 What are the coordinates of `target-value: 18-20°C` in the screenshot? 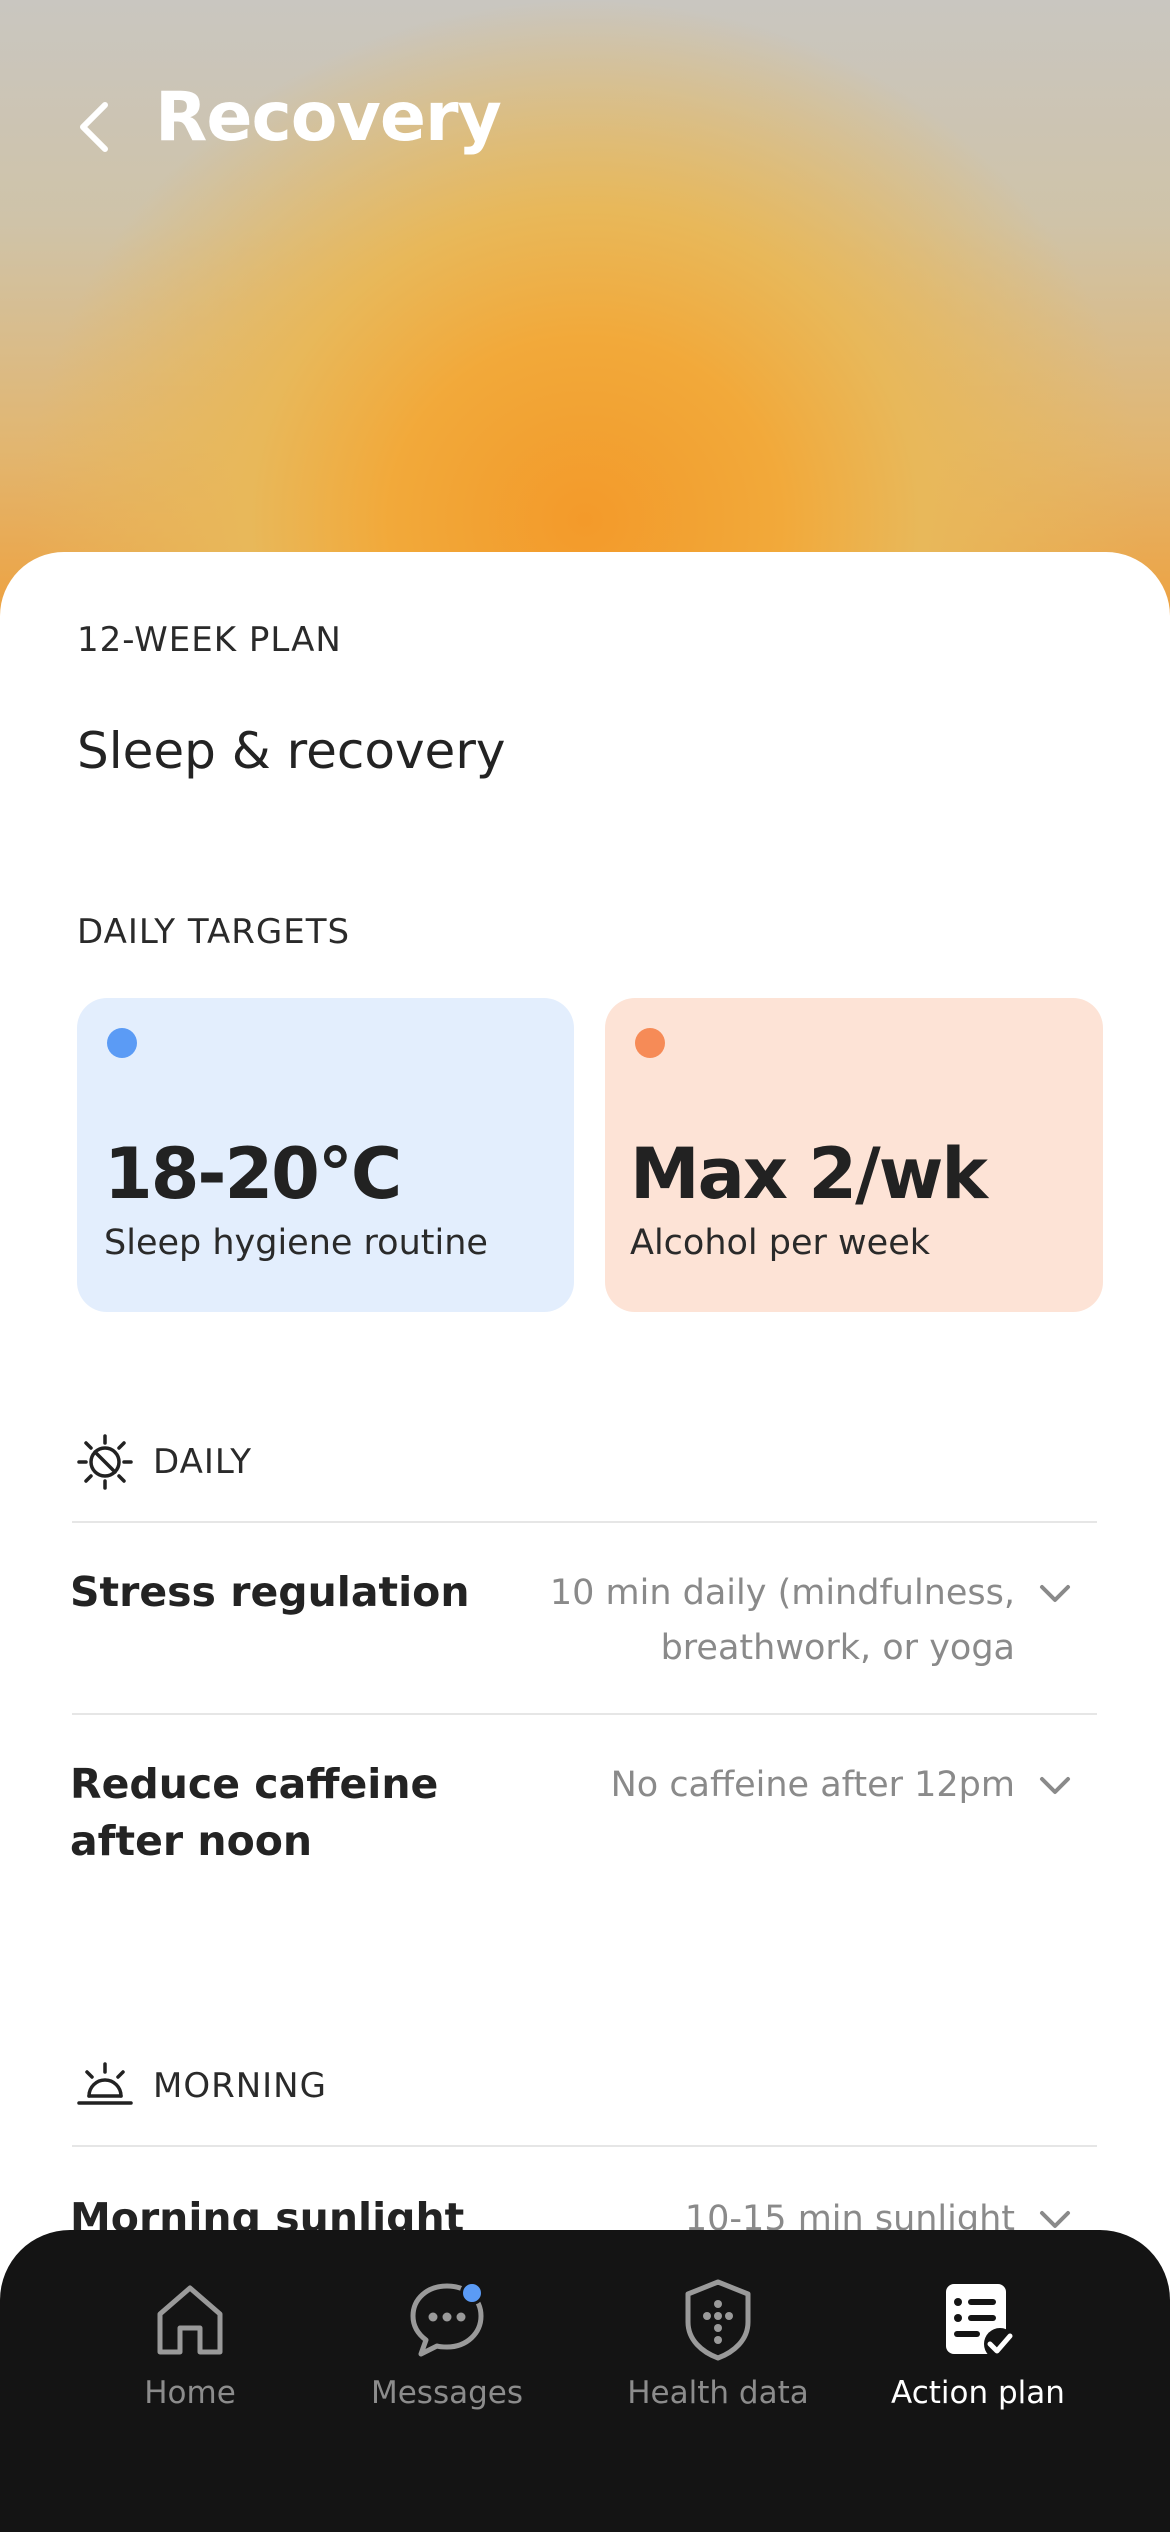 It's located at (253, 1174).